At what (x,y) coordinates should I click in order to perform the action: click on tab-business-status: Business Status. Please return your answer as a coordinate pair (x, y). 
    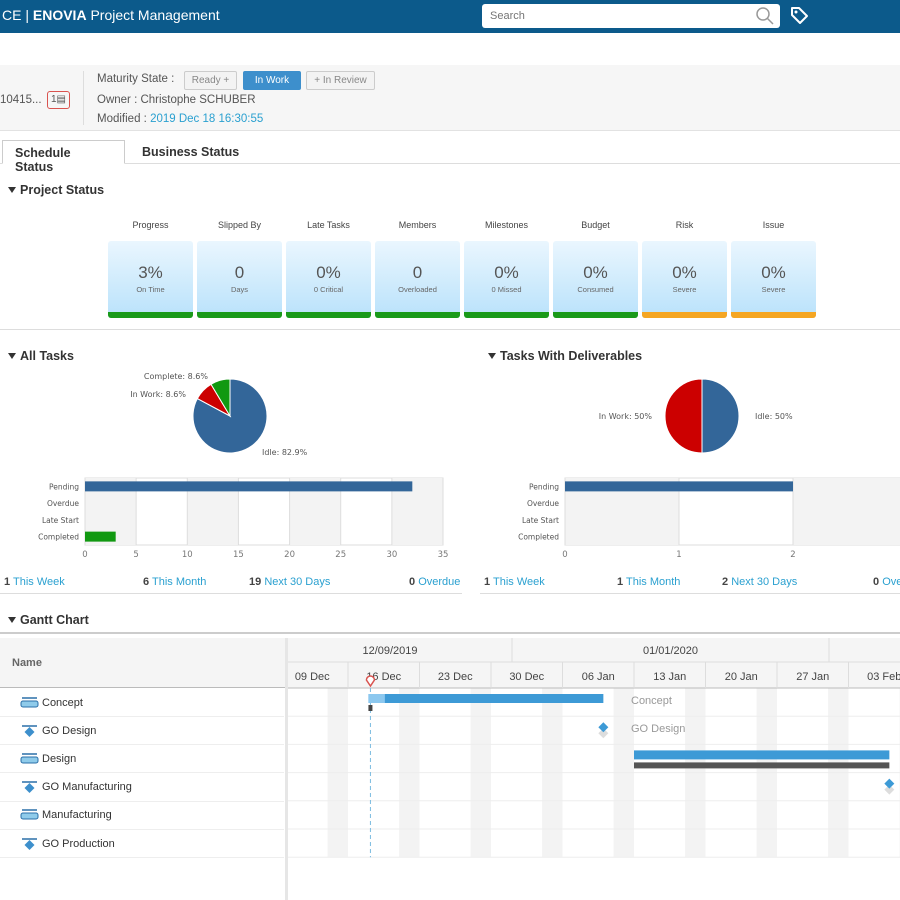
    Looking at the image, I should click on (190, 152).